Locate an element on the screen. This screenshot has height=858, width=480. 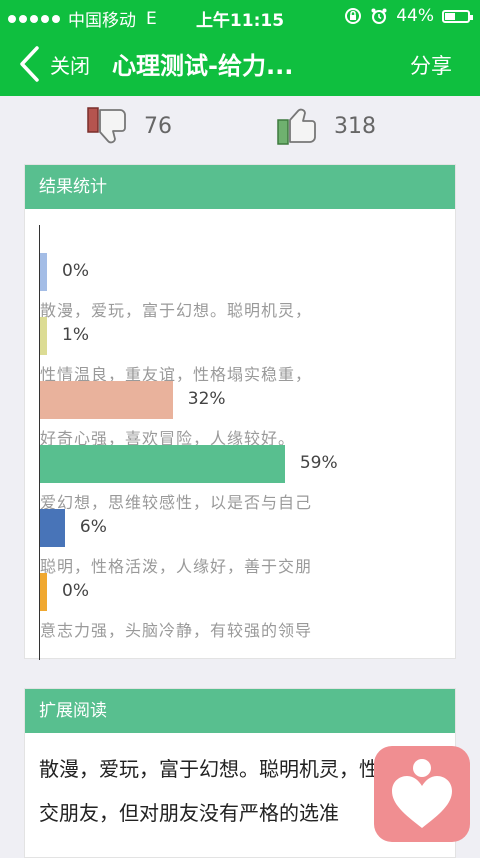
close-button: 关闭 is located at coordinates (58, 64).